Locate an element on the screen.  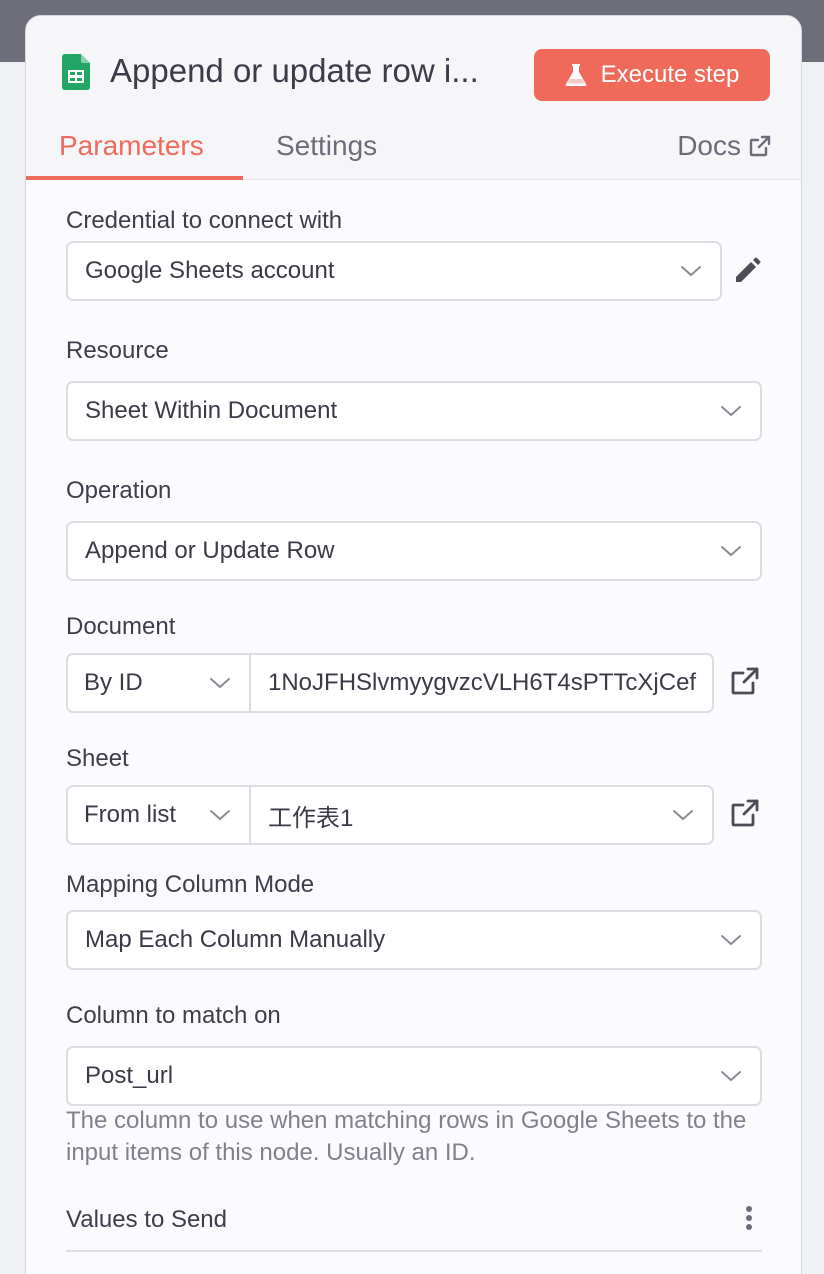
active-tab-indicator is located at coordinates (134, 178).